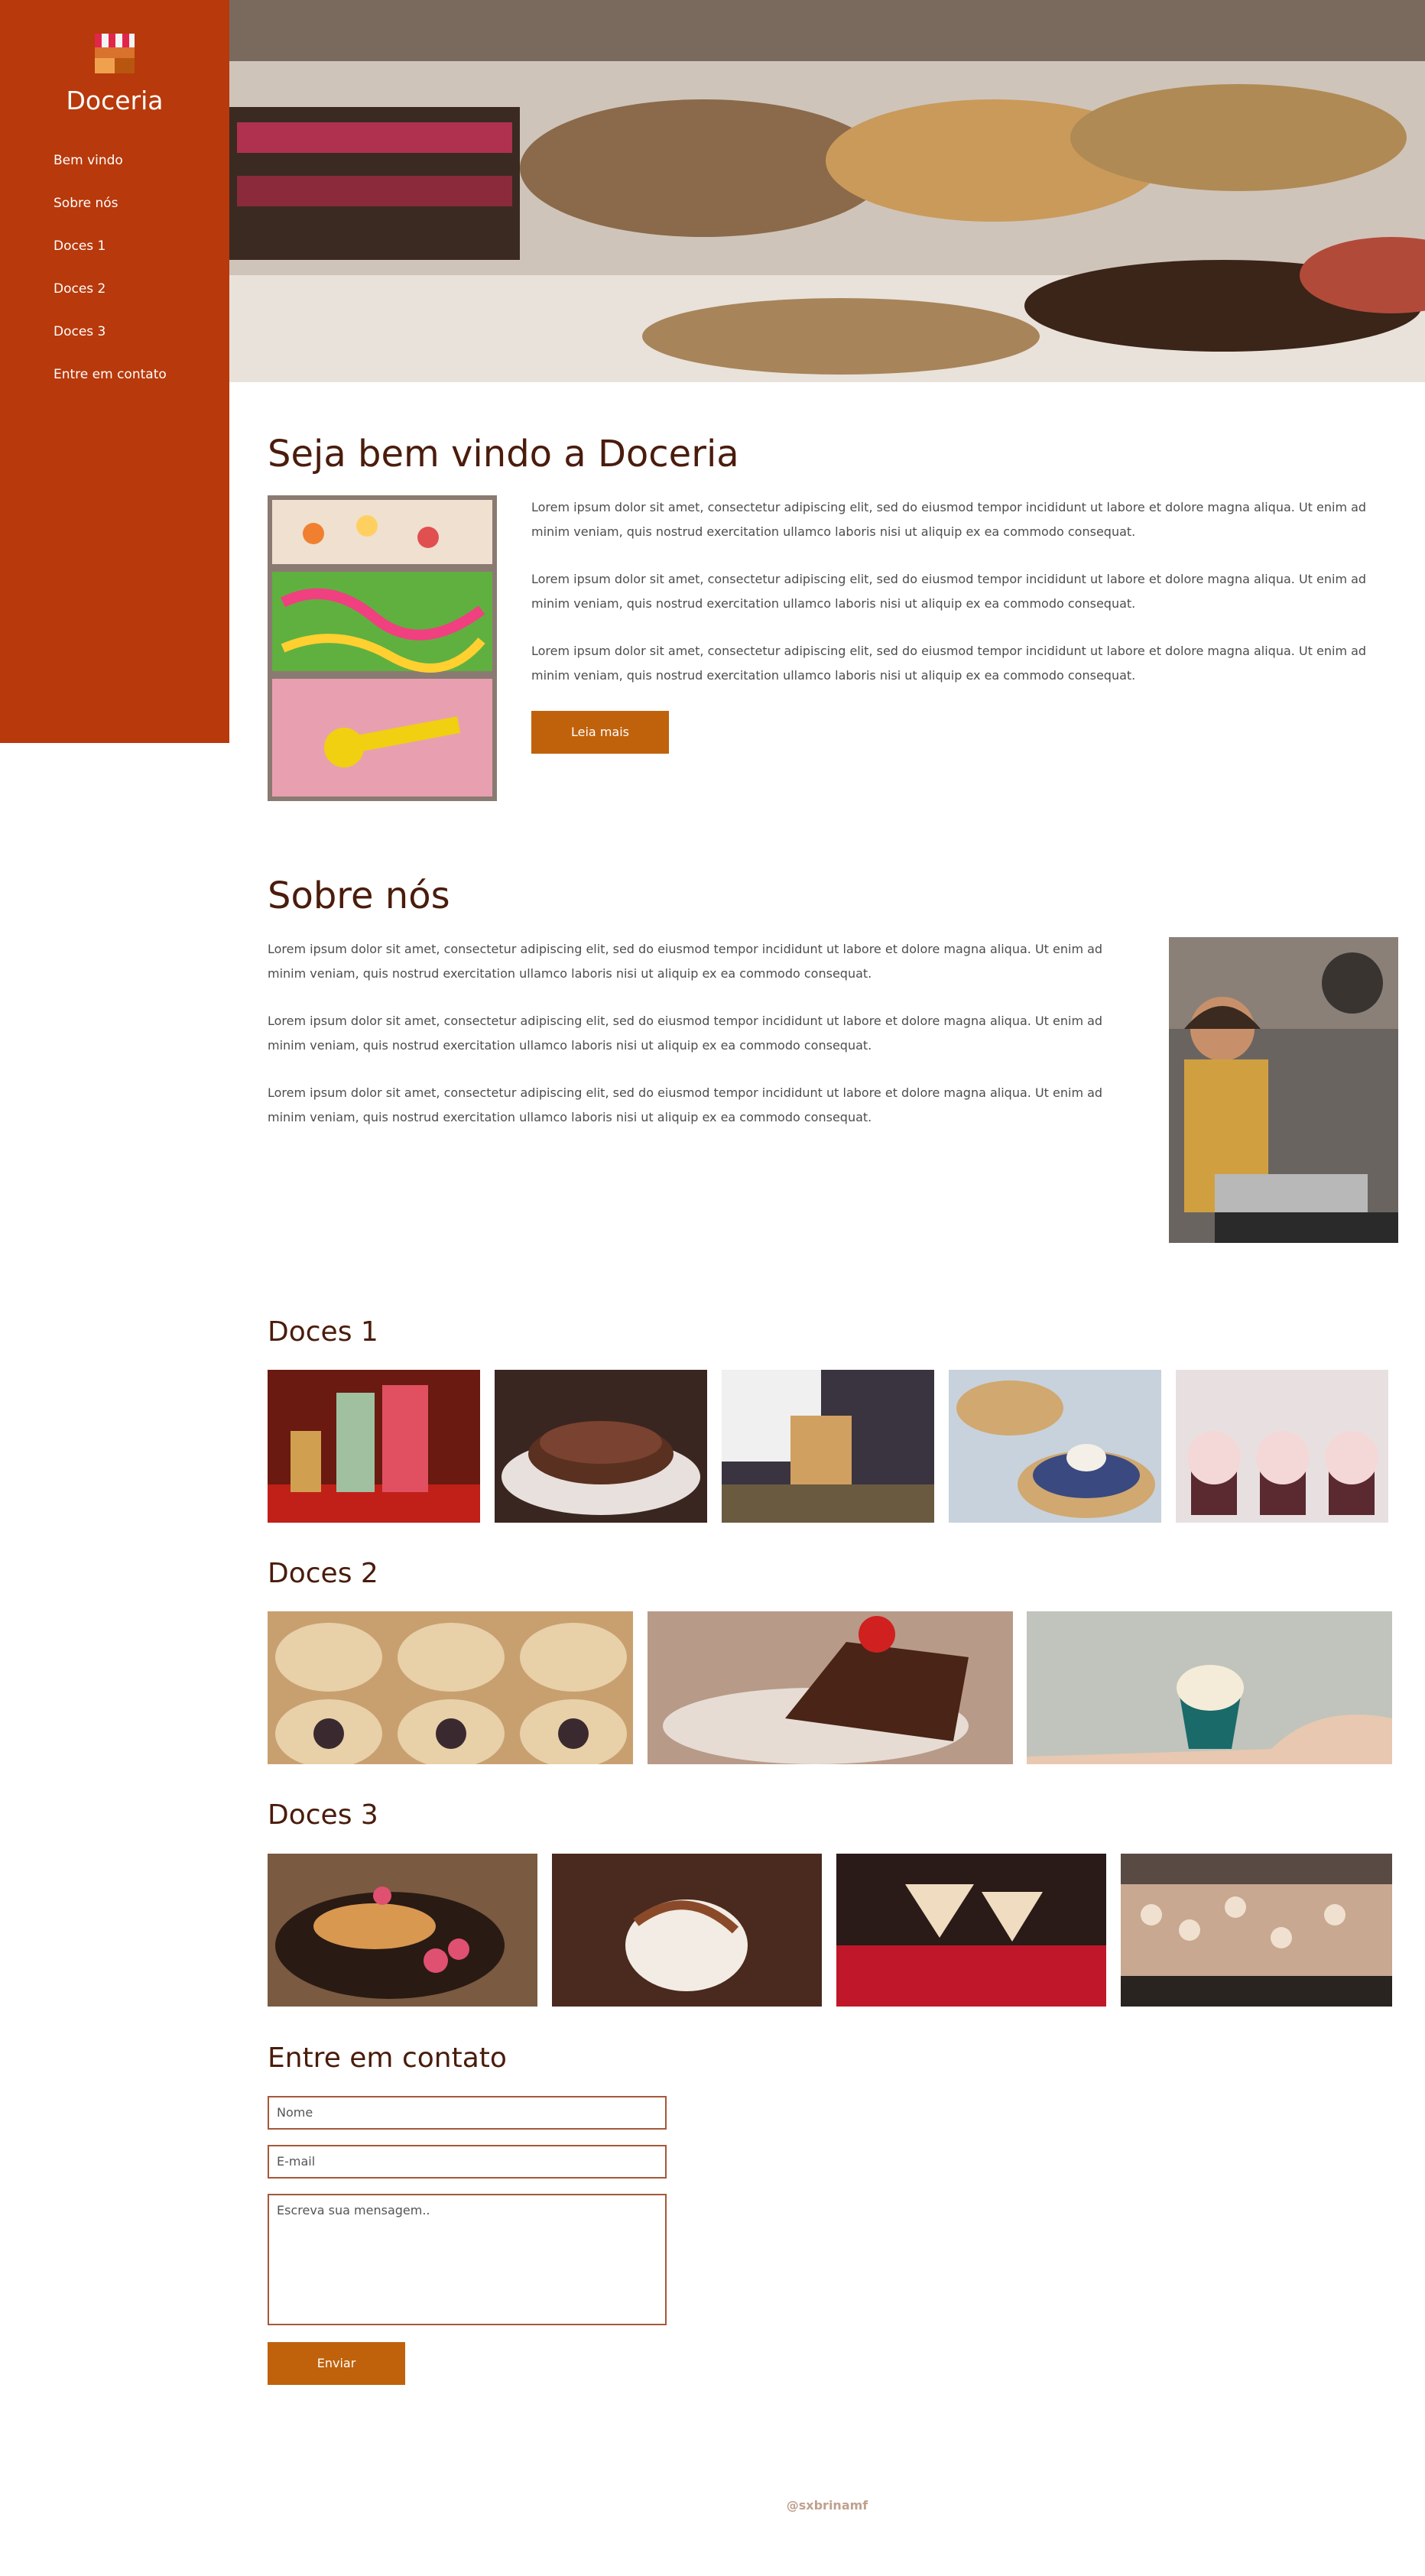  What do you see at coordinates (687, 1930) in the screenshot?
I see `ice-cream-chocolate-image` at bounding box center [687, 1930].